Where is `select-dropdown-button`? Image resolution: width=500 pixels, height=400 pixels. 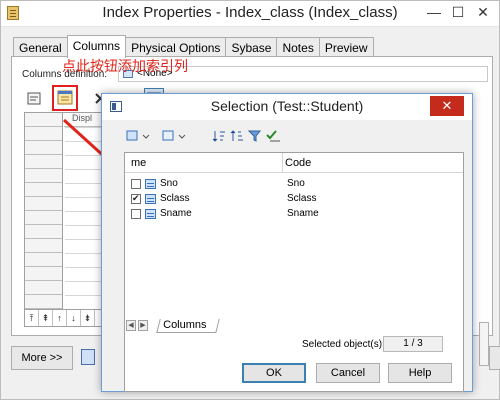
select-dropdown-button is located at coordinates (141, 137).